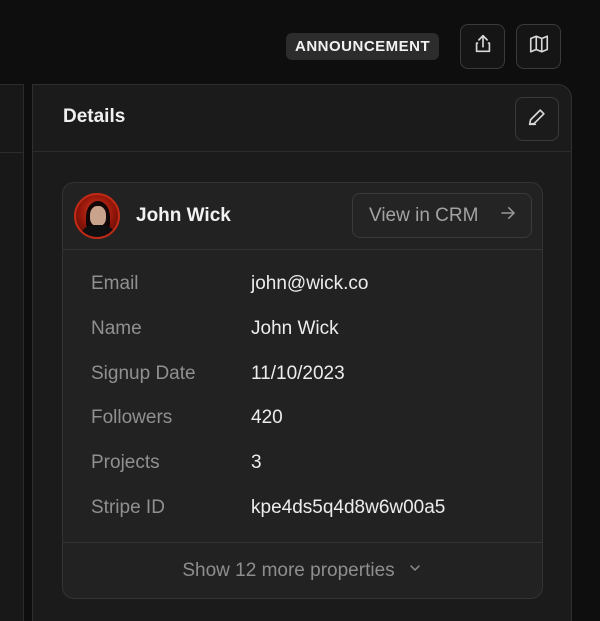  What do you see at coordinates (310, 284) in the screenshot?
I see `property-value: john@wick.co` at bounding box center [310, 284].